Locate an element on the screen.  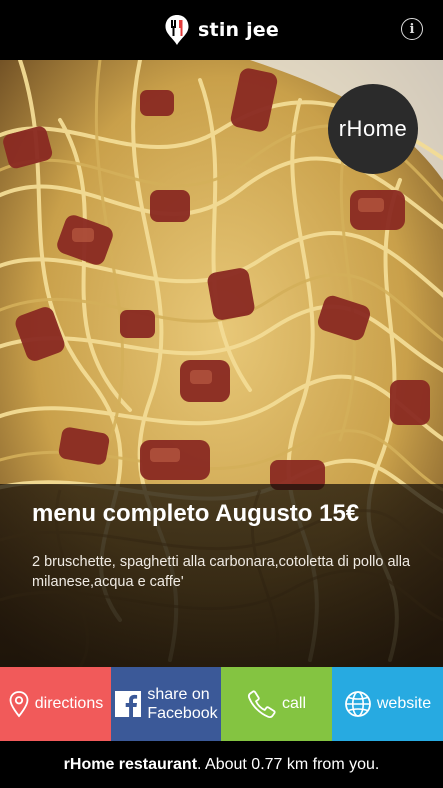
globe-icon is located at coordinates (357, 704).